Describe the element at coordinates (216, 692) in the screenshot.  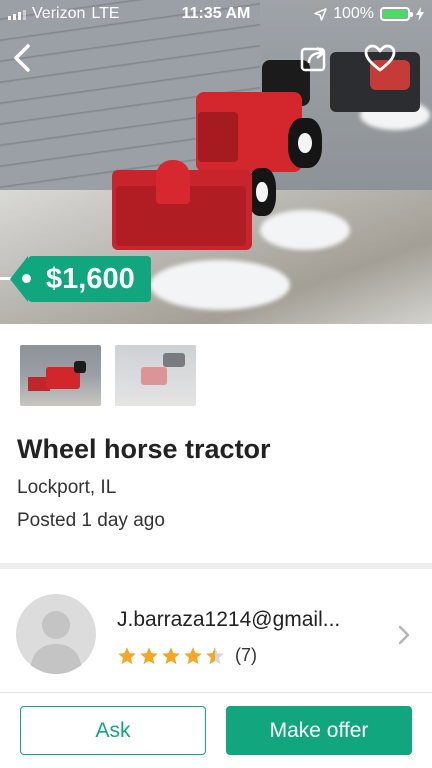
I see `action-bar-divider` at that location.